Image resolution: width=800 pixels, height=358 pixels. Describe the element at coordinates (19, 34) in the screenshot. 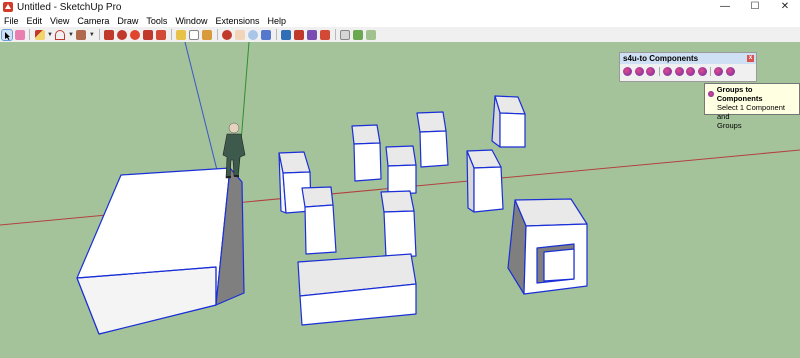

I see `eraser-icon` at that location.